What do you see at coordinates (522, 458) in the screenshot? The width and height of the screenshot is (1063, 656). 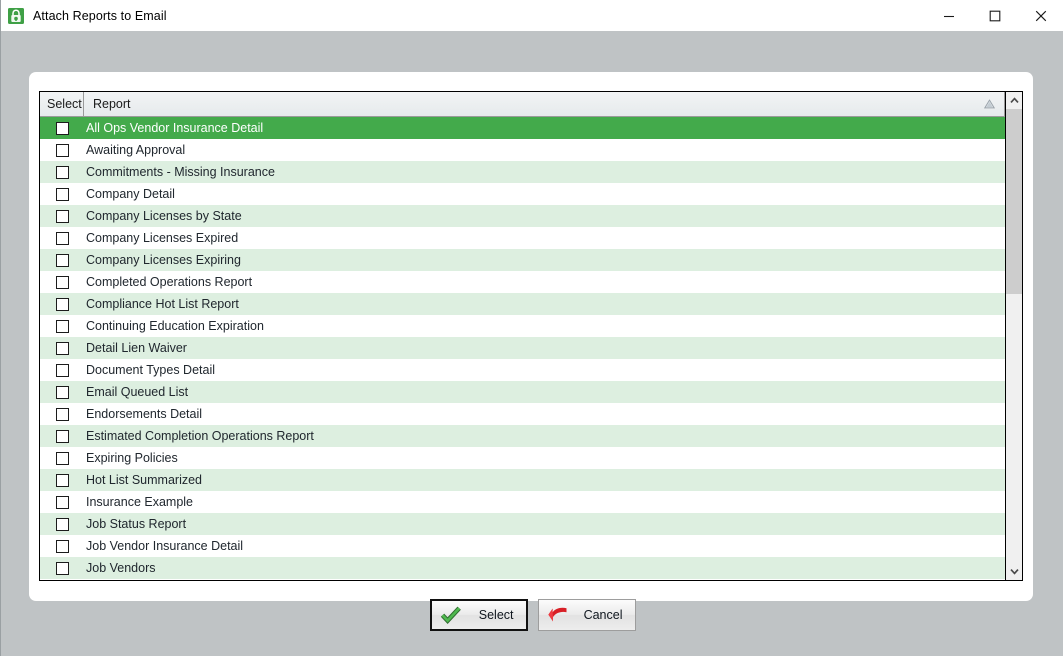 I see `table-row: Expiring Policies` at bounding box center [522, 458].